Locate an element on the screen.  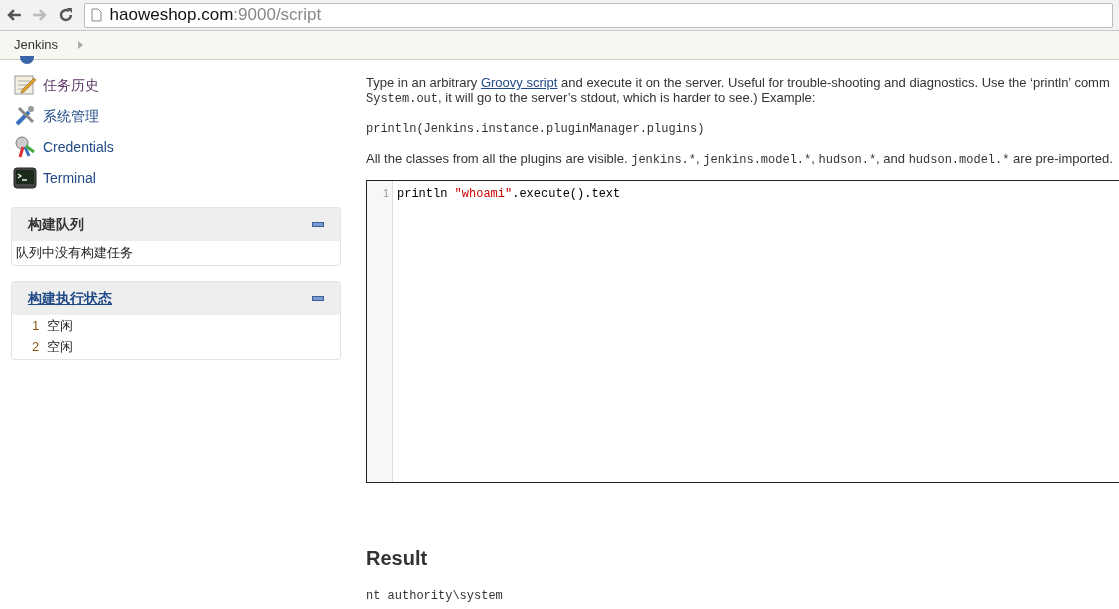
reload-icon is located at coordinates (65, 15).